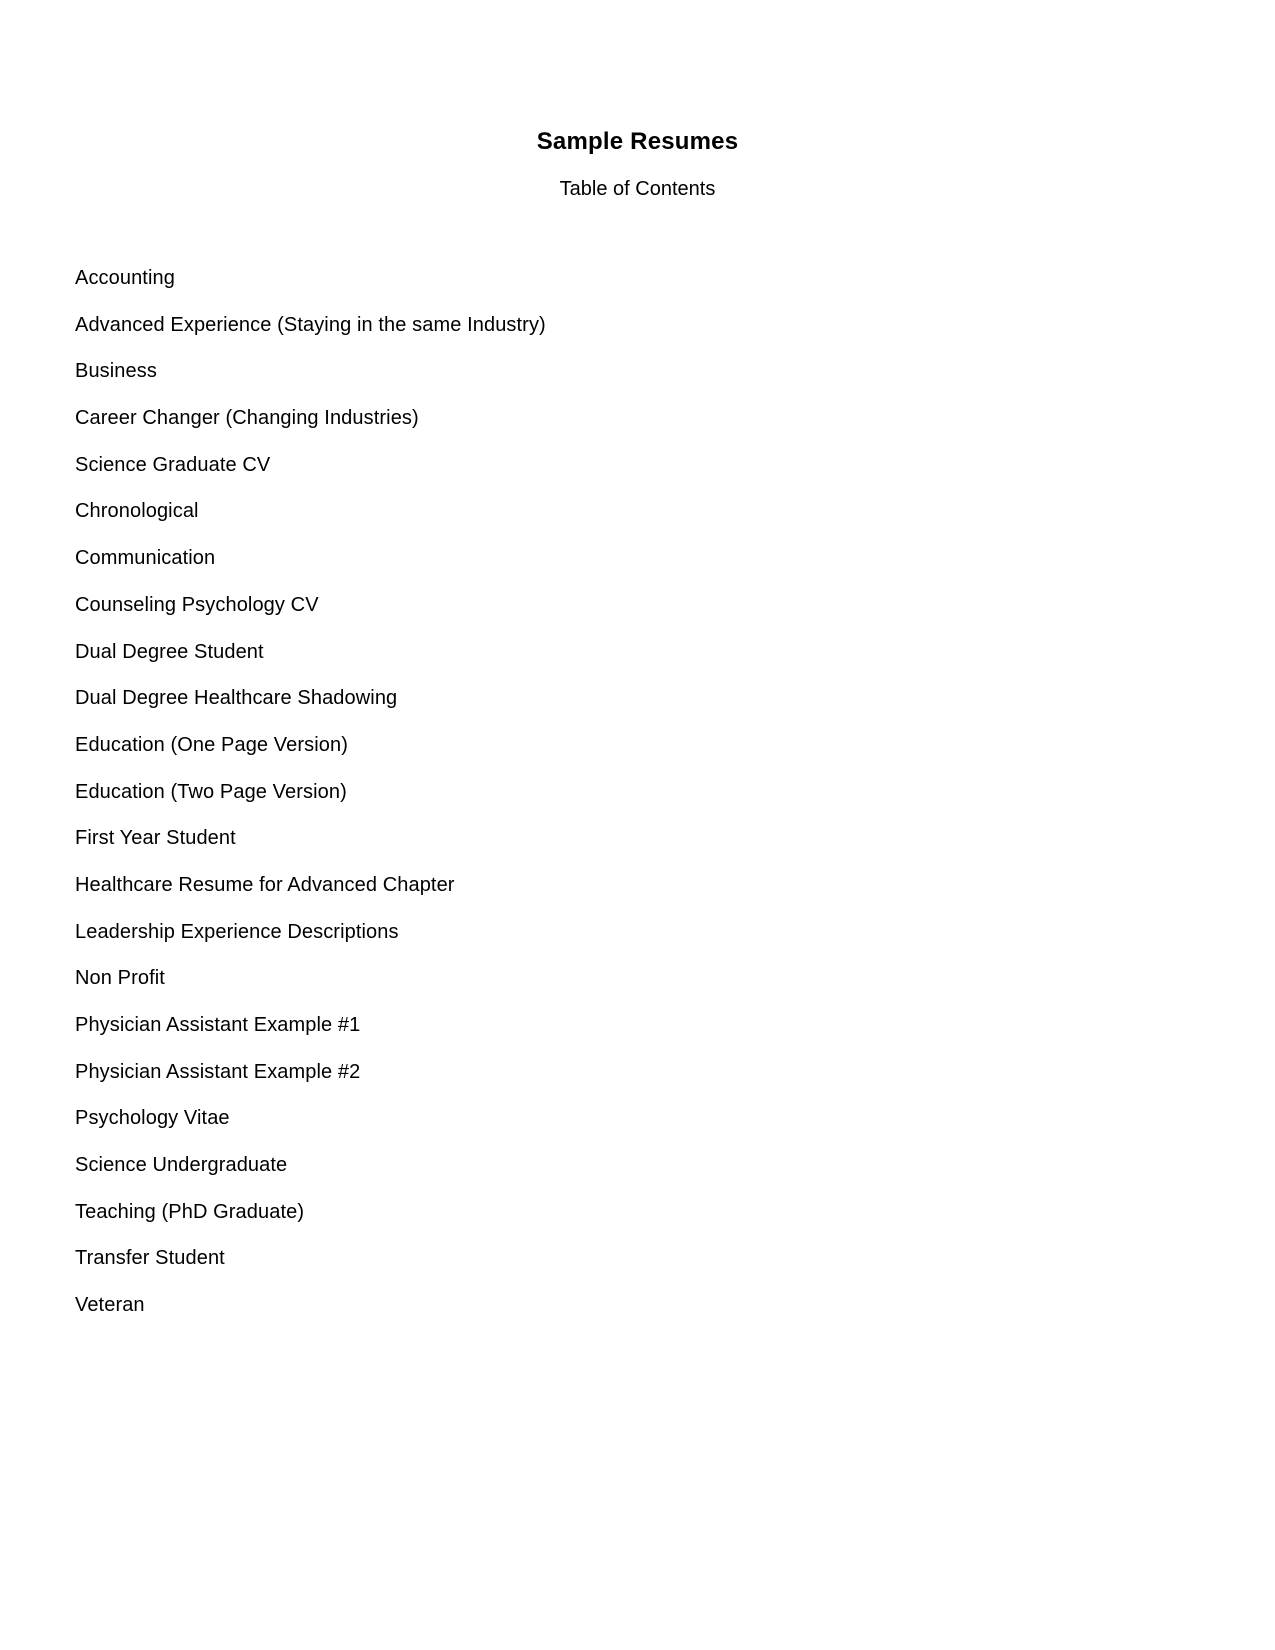 This screenshot has width=1275, height=1650. Describe the element at coordinates (310, 1305) in the screenshot. I see `toc-item: Veteran` at that location.